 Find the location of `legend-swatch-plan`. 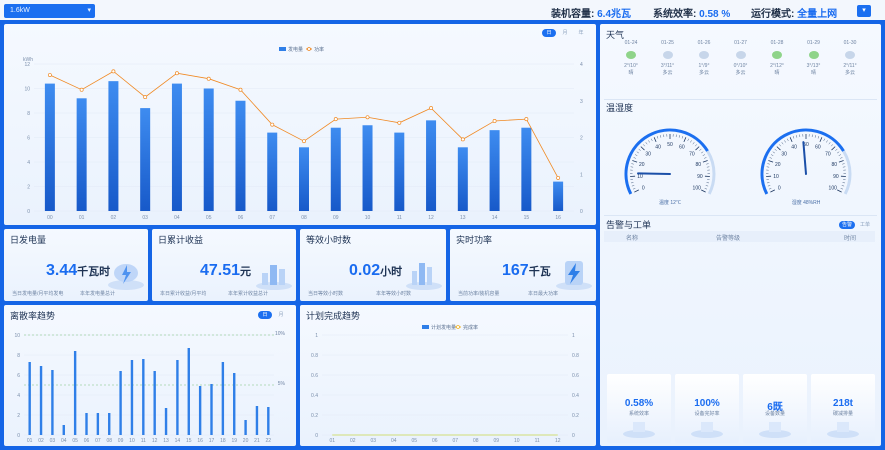

legend-swatch-plan is located at coordinates (425, 327).